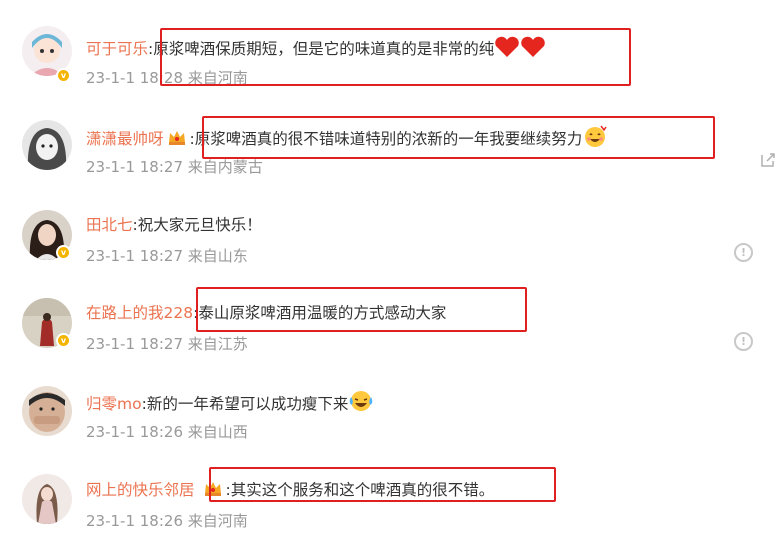  I want to click on crown-icon, so click(177, 137).